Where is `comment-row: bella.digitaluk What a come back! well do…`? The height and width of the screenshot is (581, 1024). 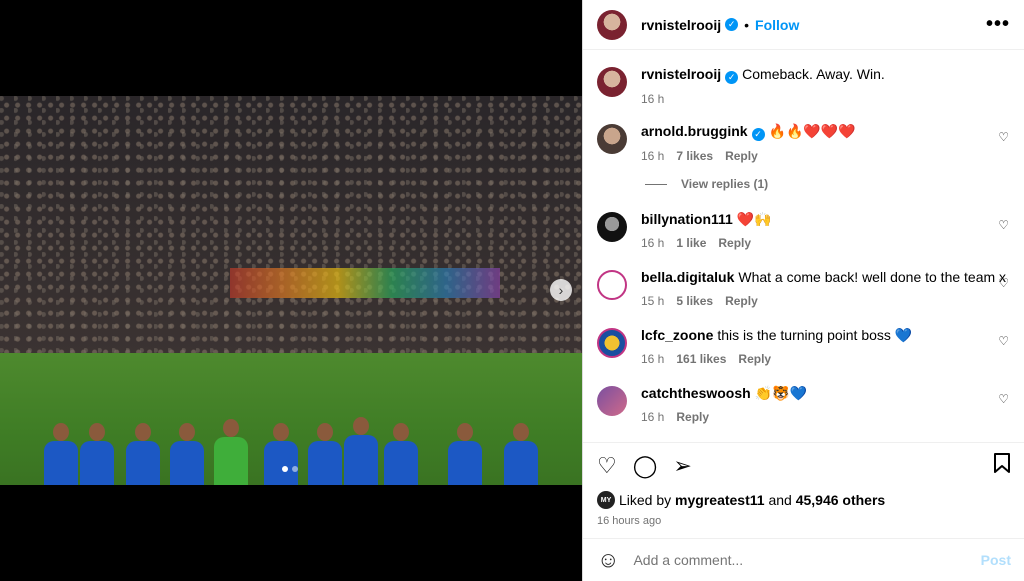 comment-row: bella.digitaluk What a come back! well do… is located at coordinates (804, 288).